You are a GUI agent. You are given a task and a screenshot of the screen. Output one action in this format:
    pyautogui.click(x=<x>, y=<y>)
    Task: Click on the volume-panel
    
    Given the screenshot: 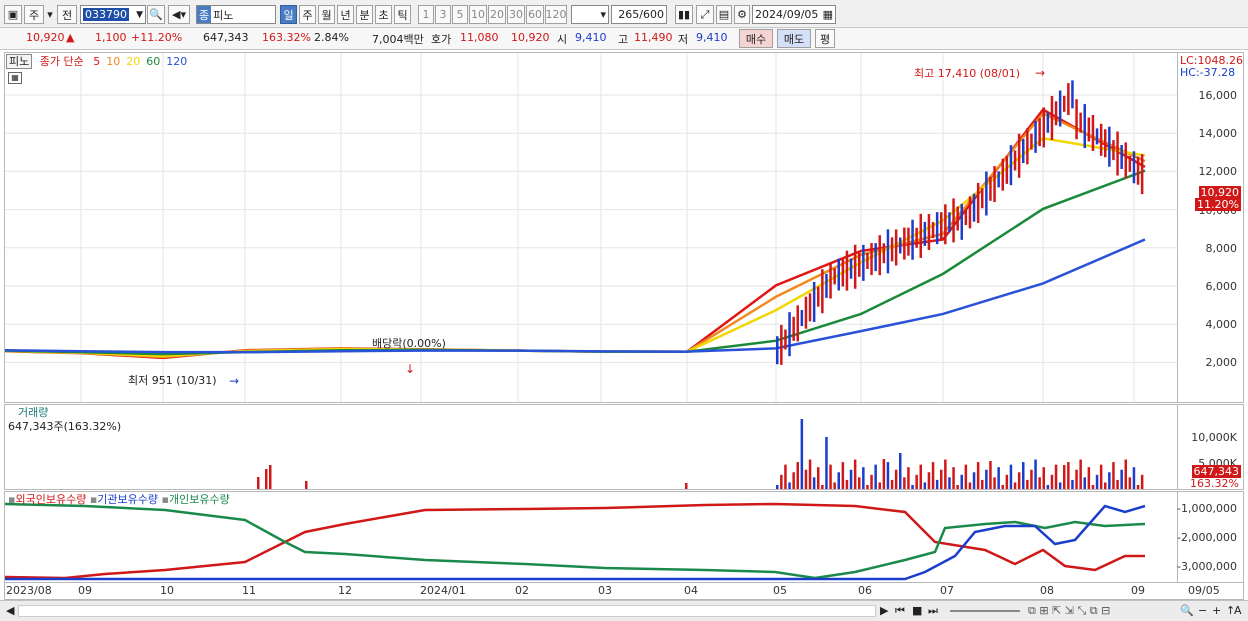 What is the action you would take?
    pyautogui.click(x=591, y=447)
    